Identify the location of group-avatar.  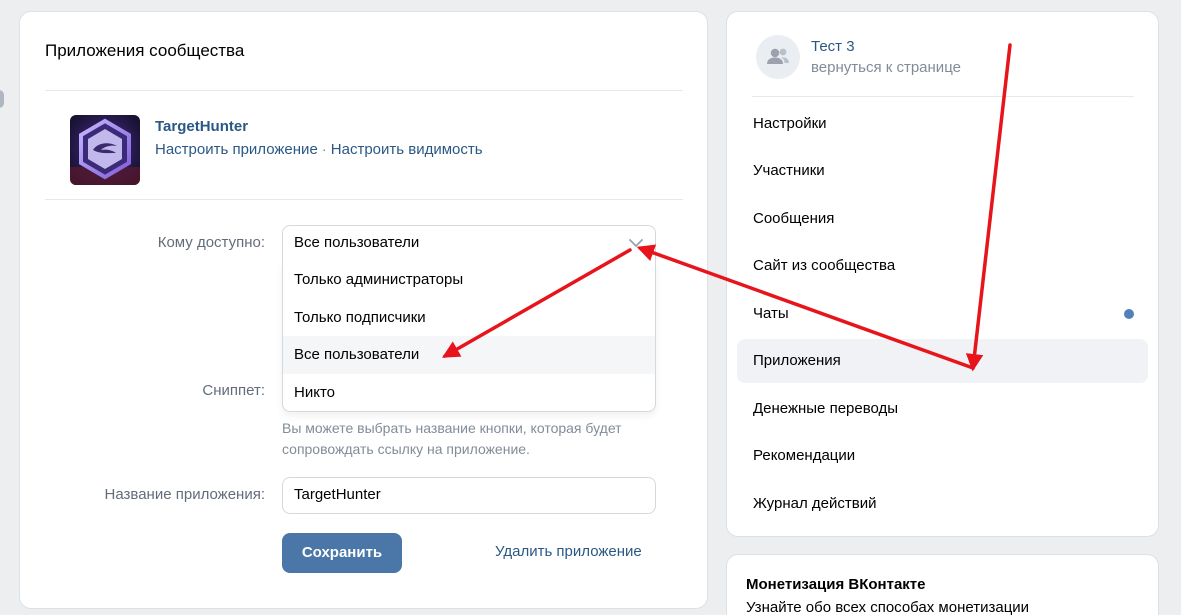
(778, 57).